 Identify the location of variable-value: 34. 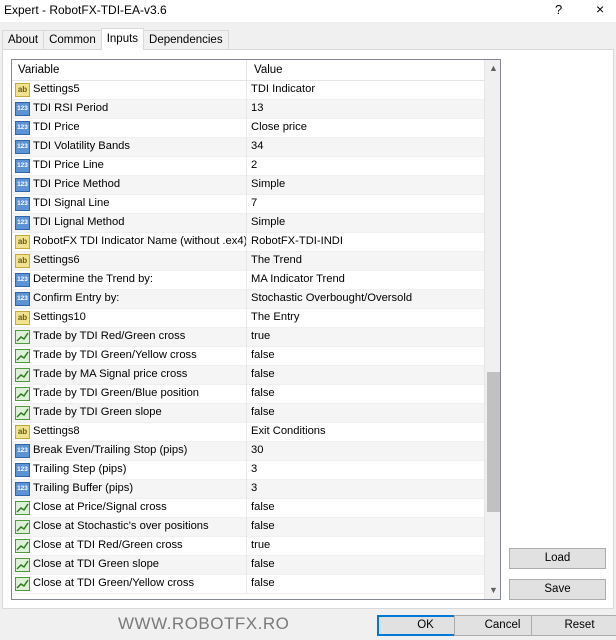
(257, 146).